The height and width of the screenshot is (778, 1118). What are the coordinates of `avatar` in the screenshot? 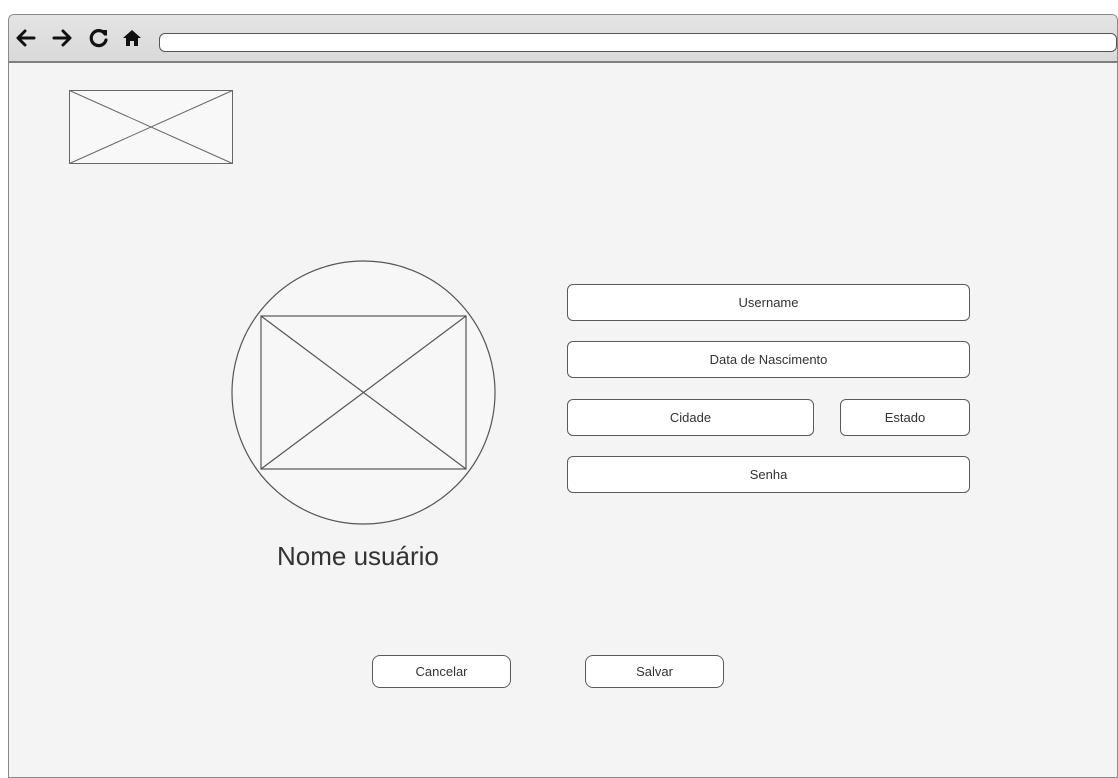 It's located at (363, 392).